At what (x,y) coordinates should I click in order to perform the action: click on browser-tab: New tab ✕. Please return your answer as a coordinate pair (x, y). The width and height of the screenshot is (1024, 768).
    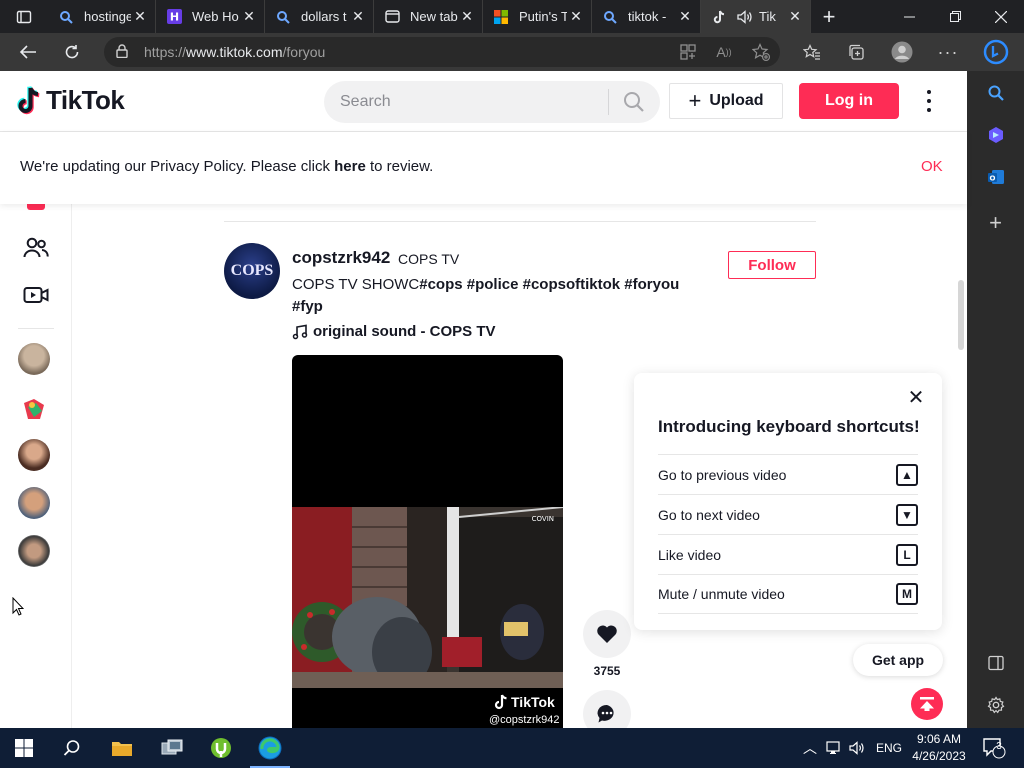
    Looking at the image, I should click on (428, 16).